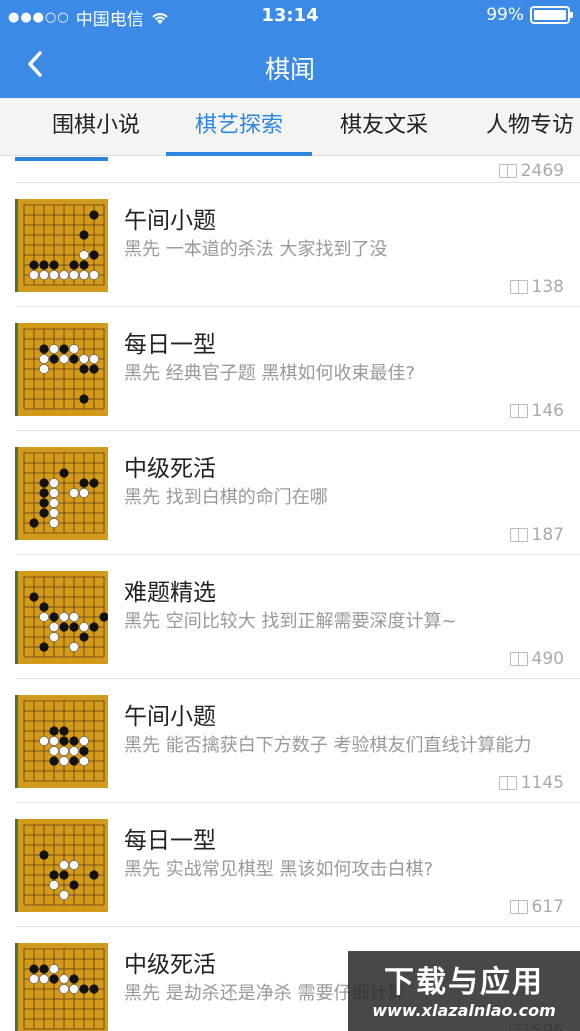 This screenshot has width=580, height=1031. Describe the element at coordinates (328, 745) in the screenshot. I see `item-desc: 黑先 能否擒获白下方数子 考验棋友们直线计算能力` at that location.